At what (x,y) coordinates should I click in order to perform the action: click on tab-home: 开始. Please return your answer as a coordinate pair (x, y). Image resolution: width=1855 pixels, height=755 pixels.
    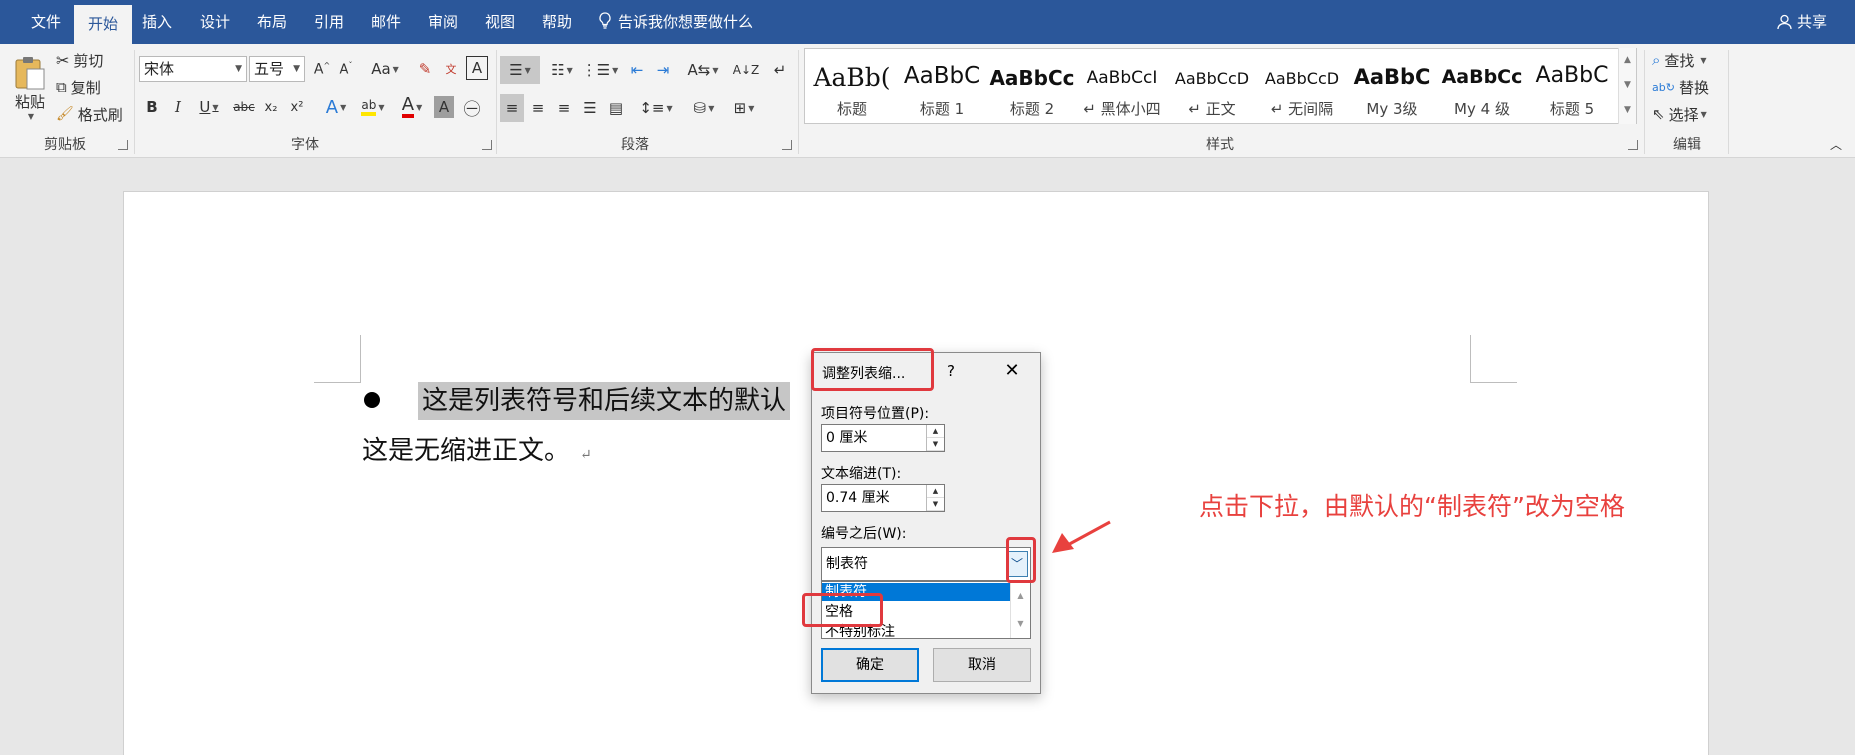
    Looking at the image, I should click on (103, 24).